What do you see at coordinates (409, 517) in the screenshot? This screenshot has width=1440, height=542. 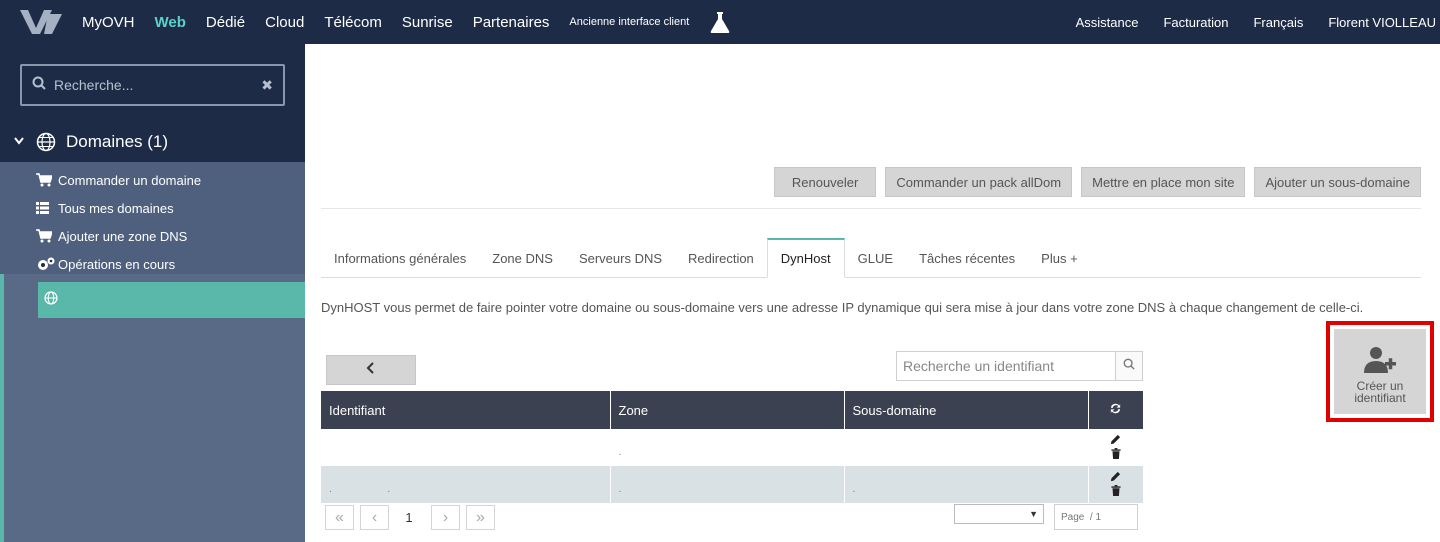 I see `current-page: 1` at bounding box center [409, 517].